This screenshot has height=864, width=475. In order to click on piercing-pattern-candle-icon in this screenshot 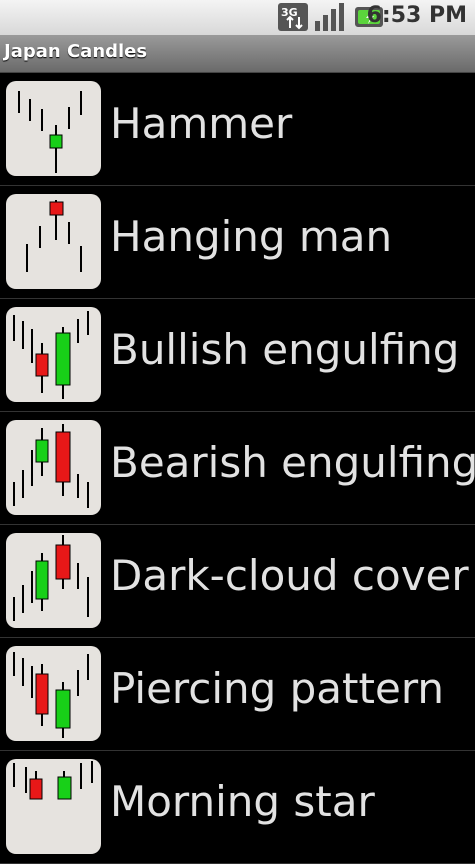, I will do `click(53, 693)`.